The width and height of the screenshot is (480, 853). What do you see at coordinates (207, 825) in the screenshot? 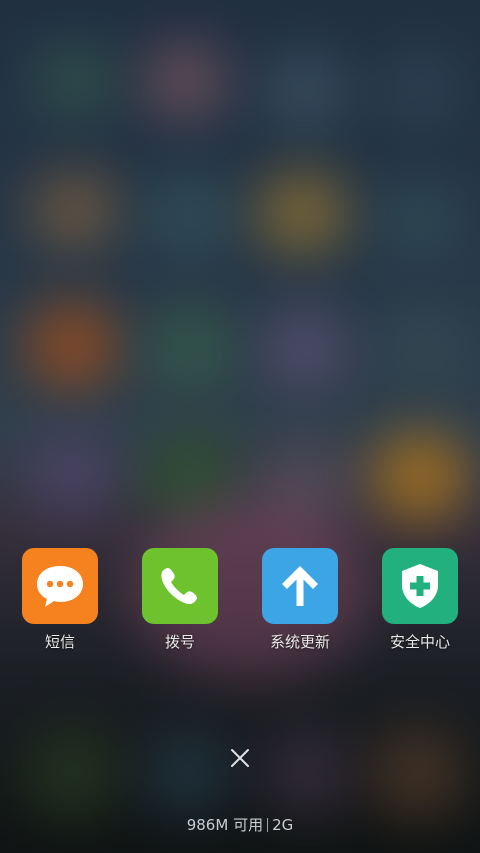
I see `memory-available-value: 986M` at bounding box center [207, 825].